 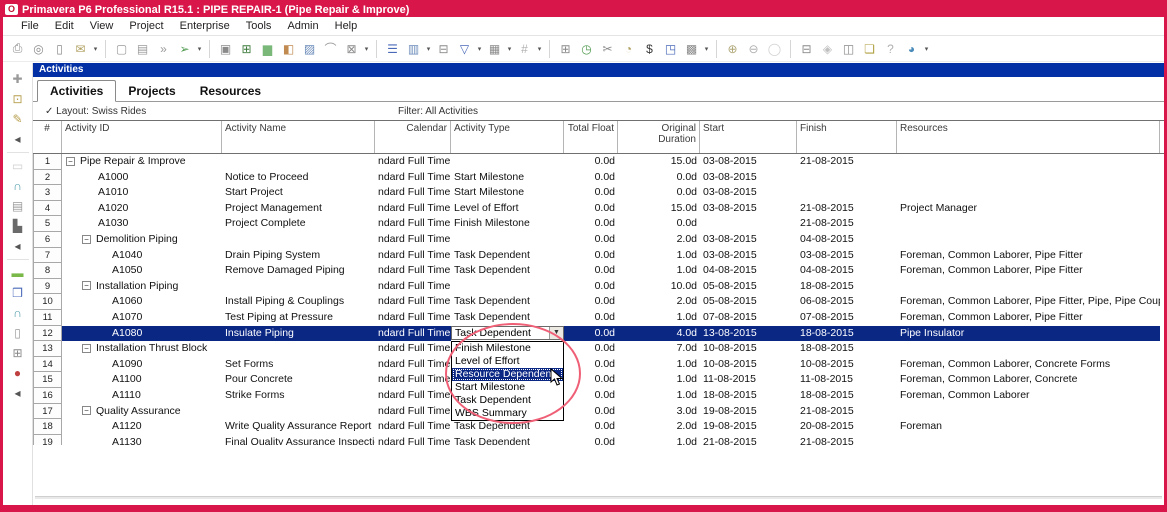 I want to click on cell-row-number: 18, so click(x=47, y=427).